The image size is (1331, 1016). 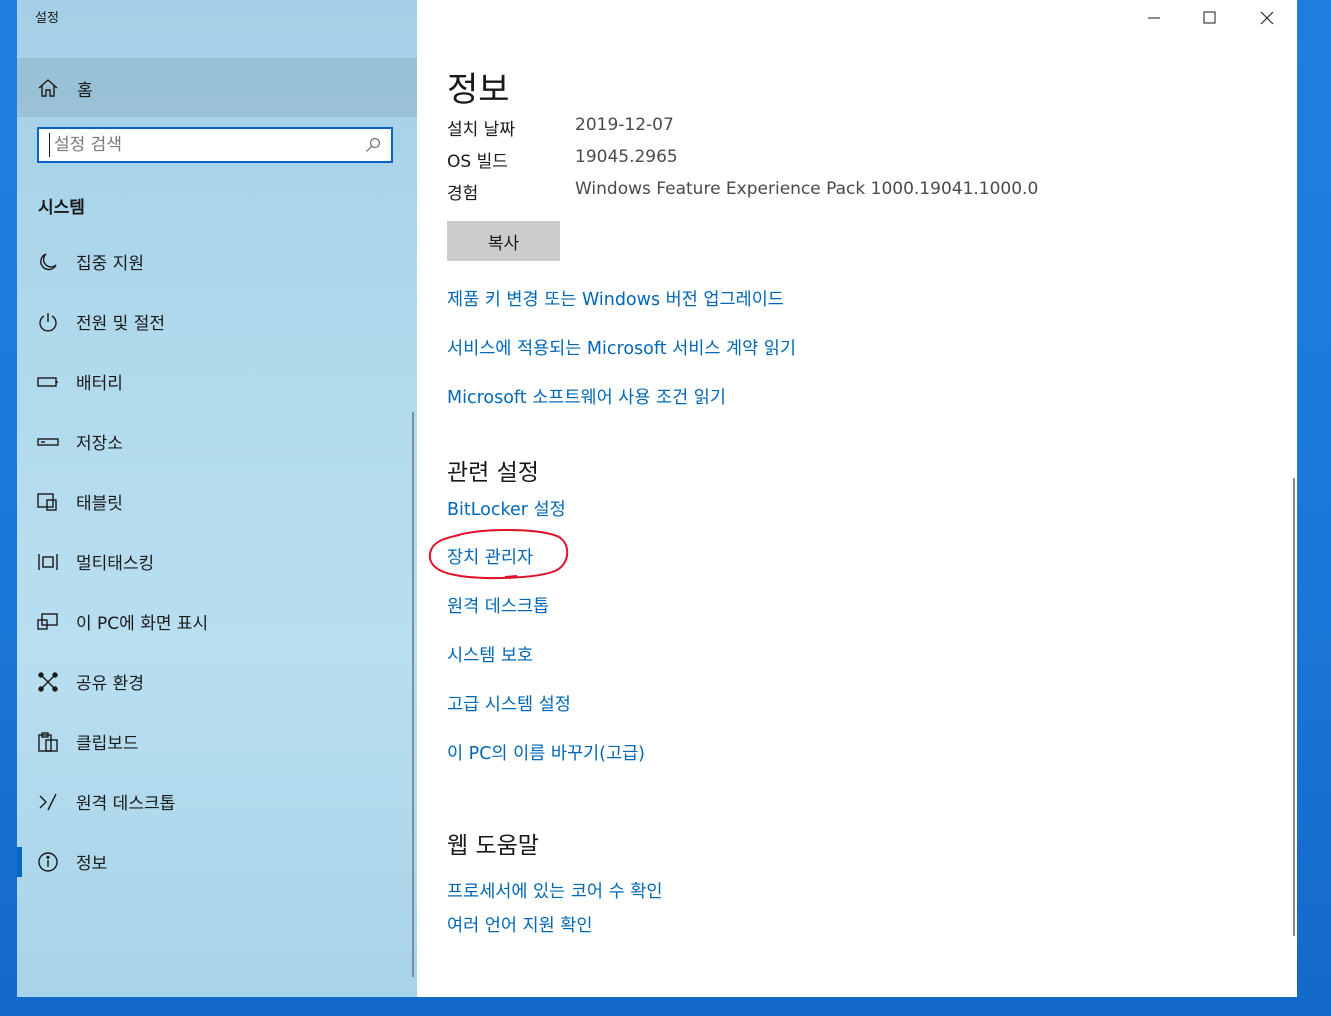 What do you see at coordinates (115, 564) in the screenshot?
I see `sidebar-item-label: 멀티태스킹` at bounding box center [115, 564].